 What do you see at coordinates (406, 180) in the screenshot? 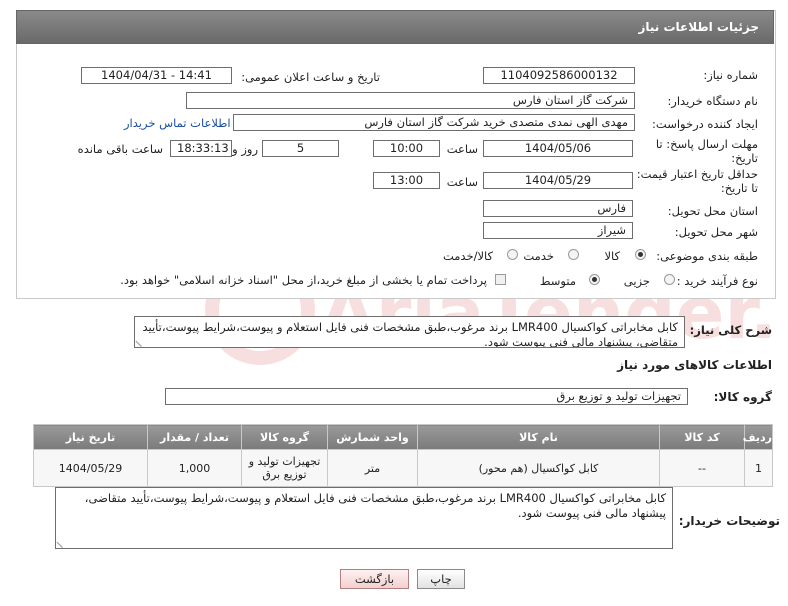
I see `price-validity-time-field: 13:00` at bounding box center [406, 180].